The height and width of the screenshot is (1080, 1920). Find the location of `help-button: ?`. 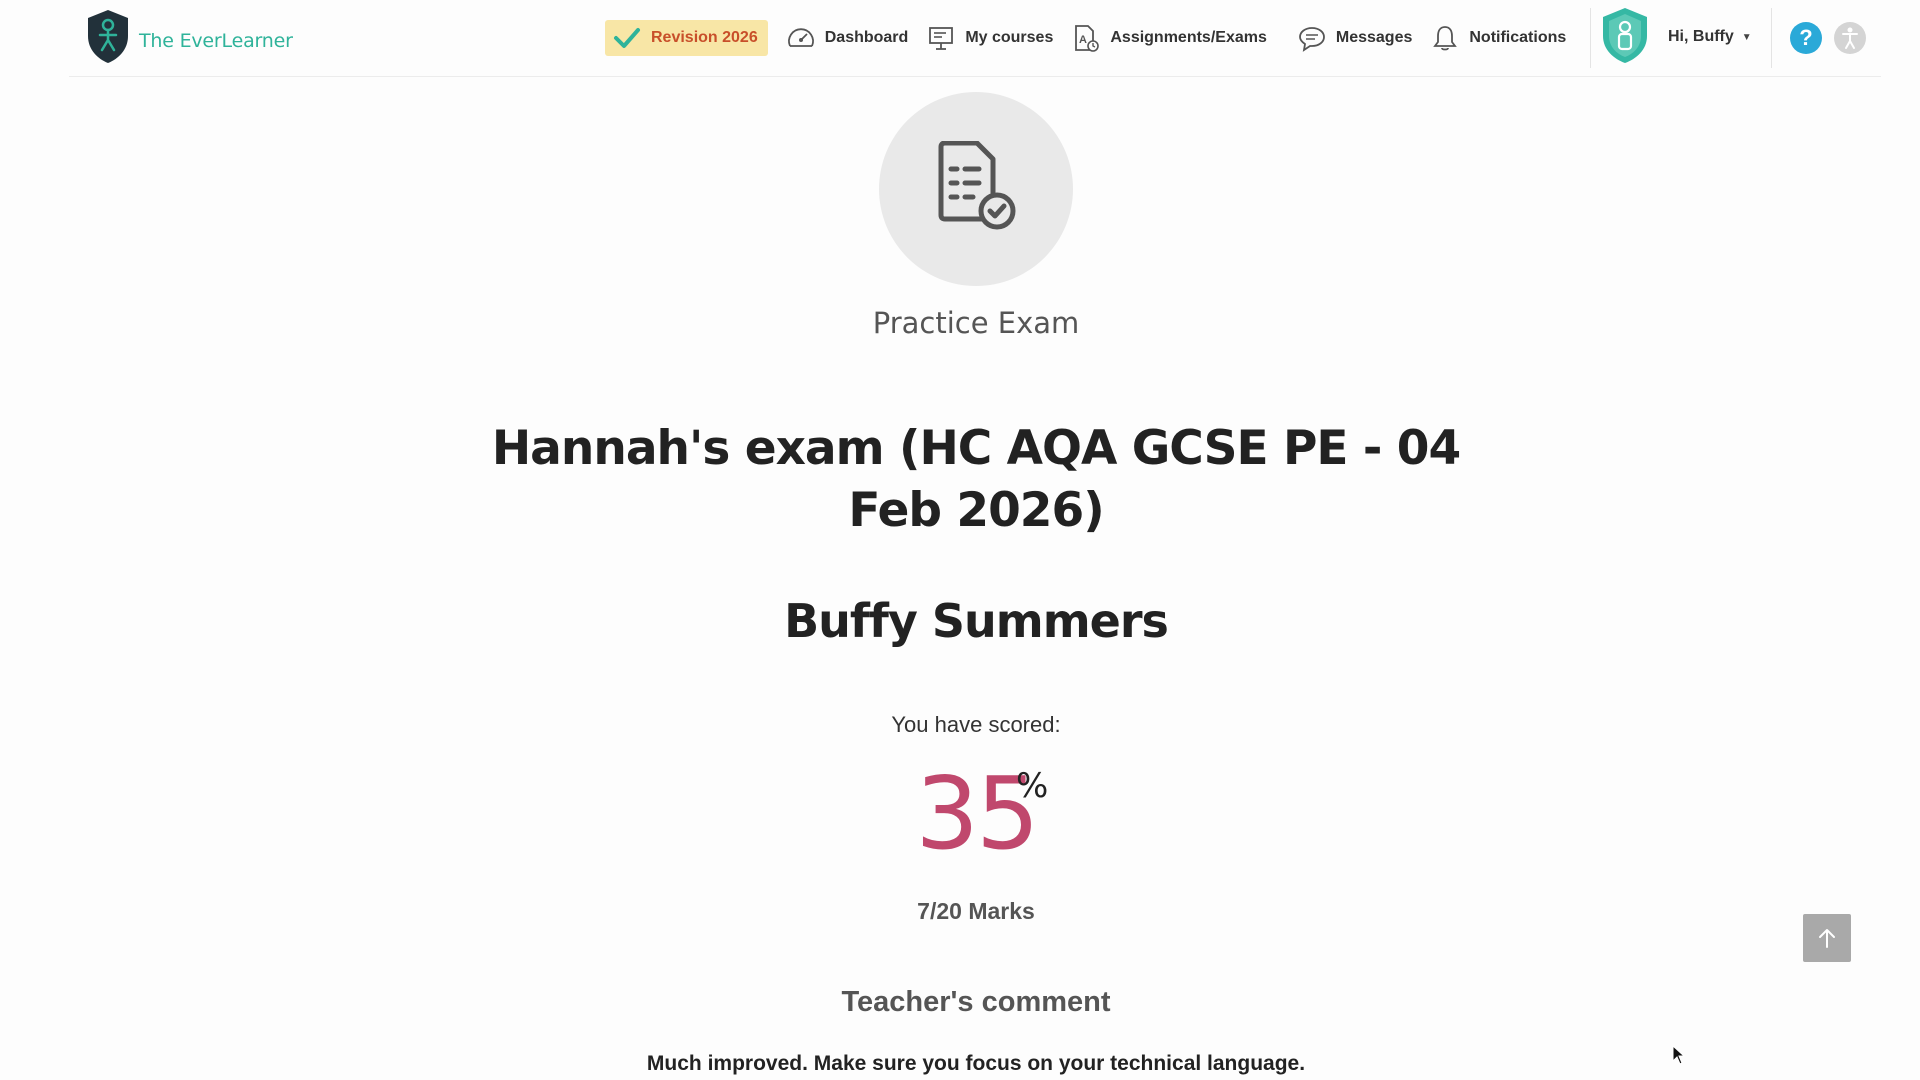

help-button: ? is located at coordinates (1806, 38).